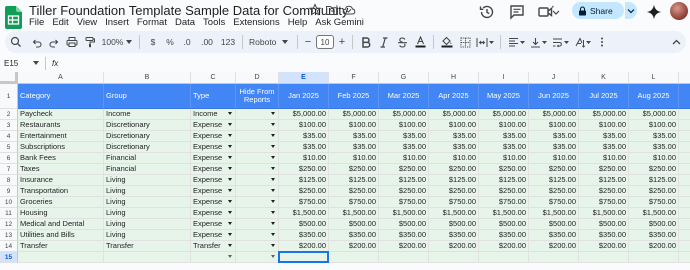 The height and width of the screenshot is (270, 690). I want to click on increase-font-size-button: +, so click(342, 42).